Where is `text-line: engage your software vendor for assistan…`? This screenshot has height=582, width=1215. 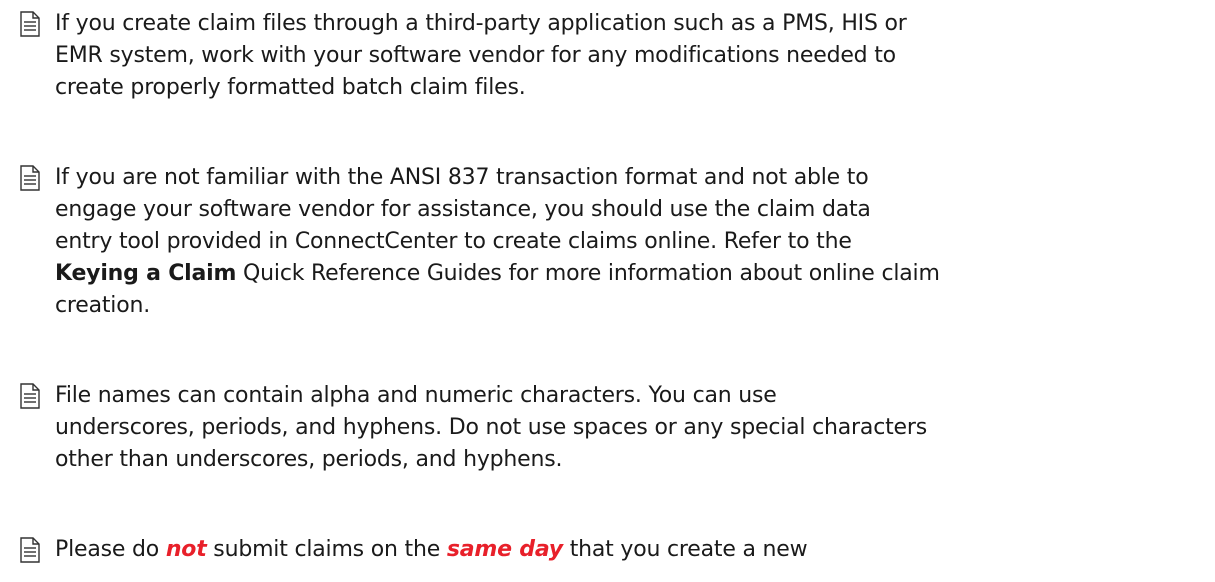
text-line: engage your software vendor for assistan… is located at coordinates (463, 209).